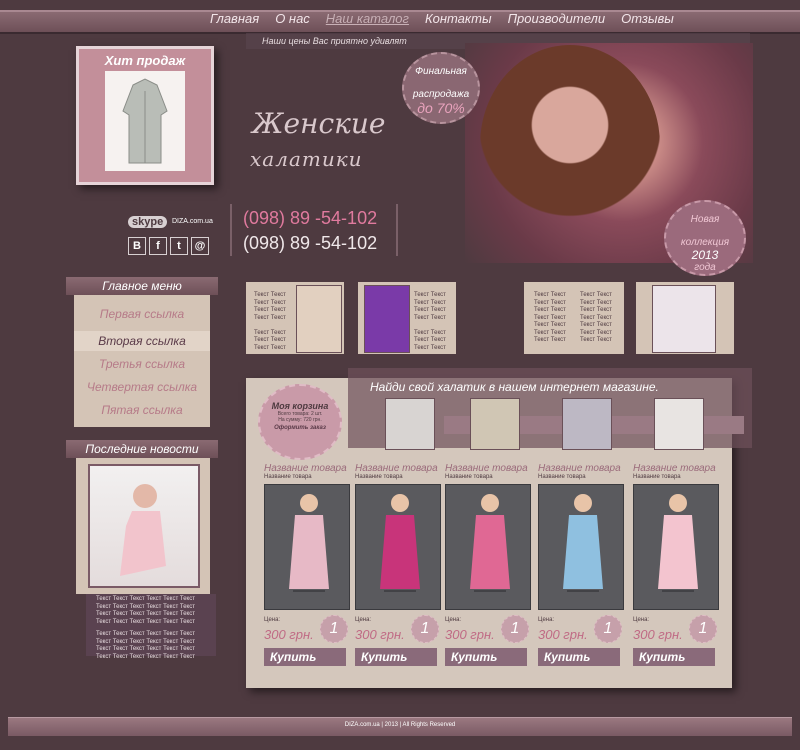  What do you see at coordinates (705, 267) in the screenshot?
I see `newcol-line4: года` at bounding box center [705, 267].